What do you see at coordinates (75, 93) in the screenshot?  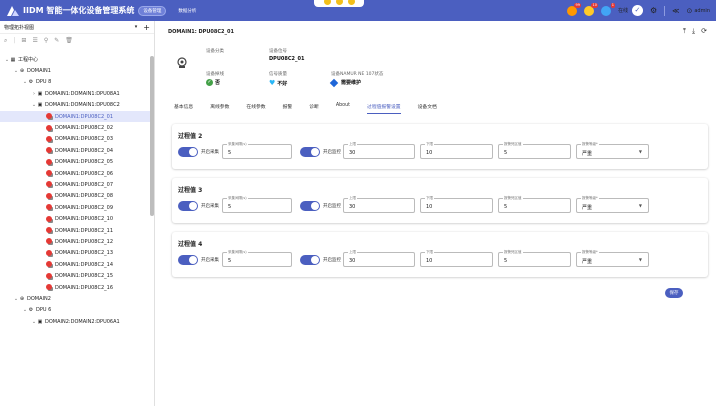 I see `tree-item: › ▣ DOMAIN1:DOMAIN1:DPU08A1` at bounding box center [75, 93].